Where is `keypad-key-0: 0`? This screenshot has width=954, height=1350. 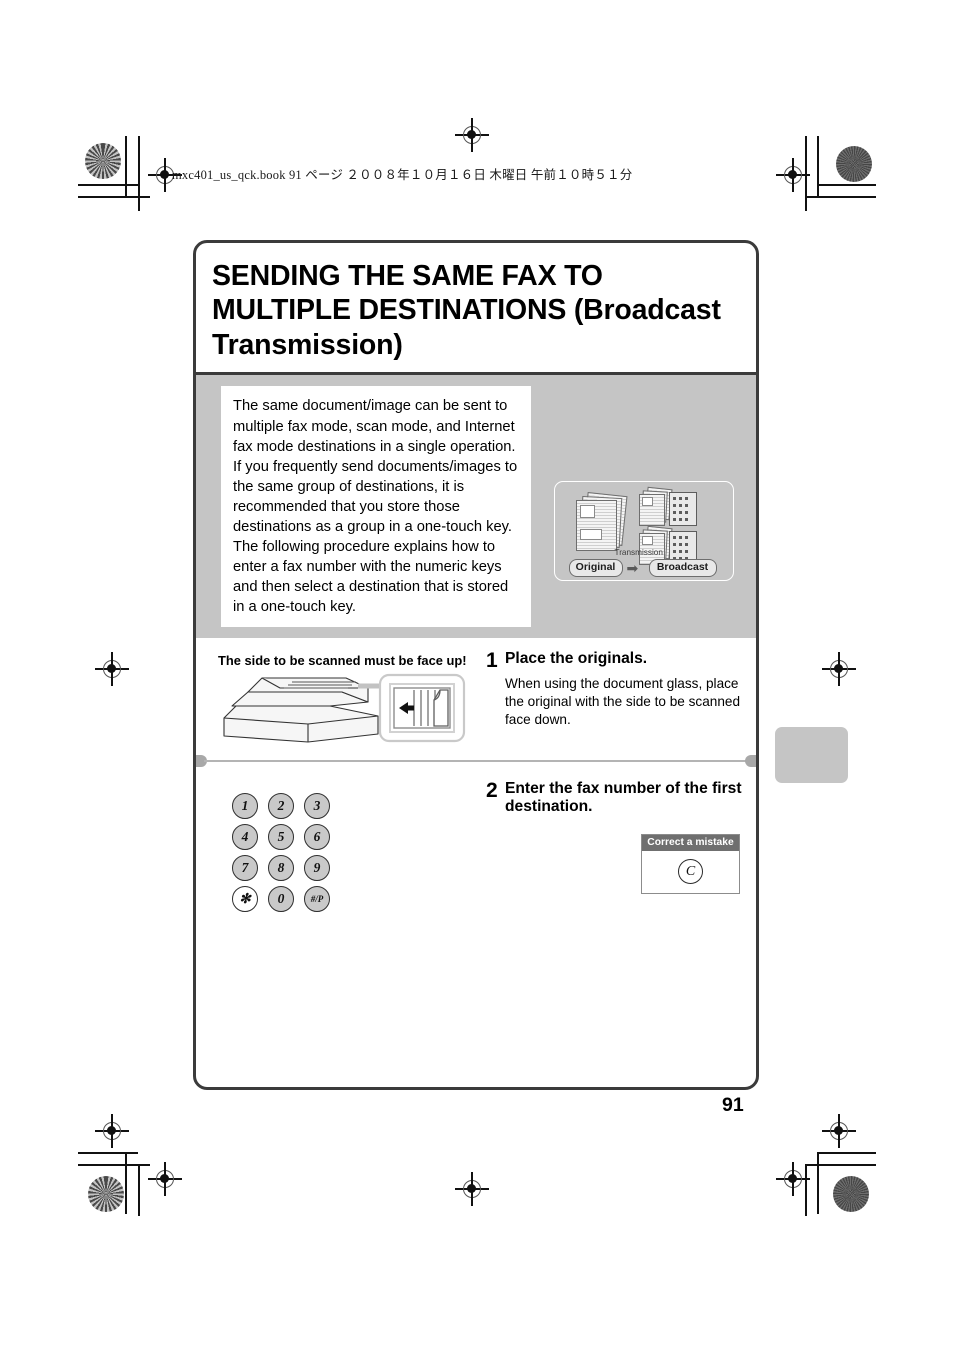
keypad-key-0: 0 is located at coordinates (281, 899).